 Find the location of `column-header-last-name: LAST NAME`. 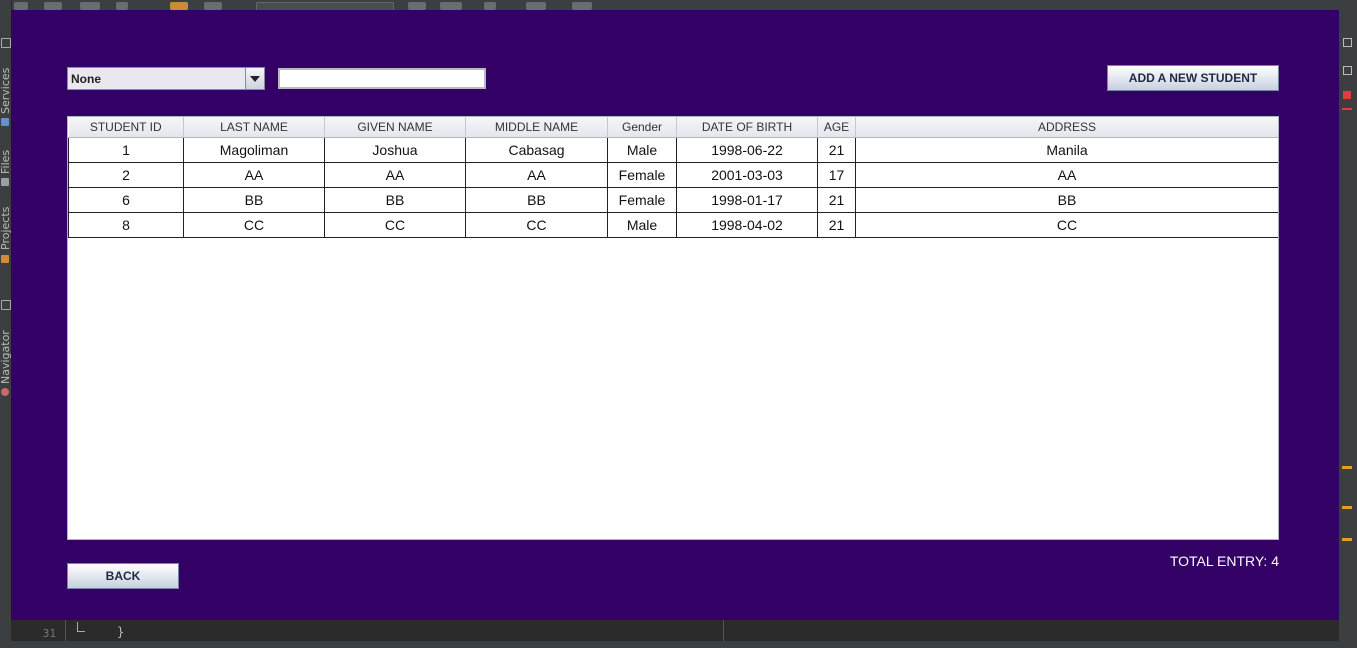

column-header-last-name: LAST NAME is located at coordinates (254, 127).